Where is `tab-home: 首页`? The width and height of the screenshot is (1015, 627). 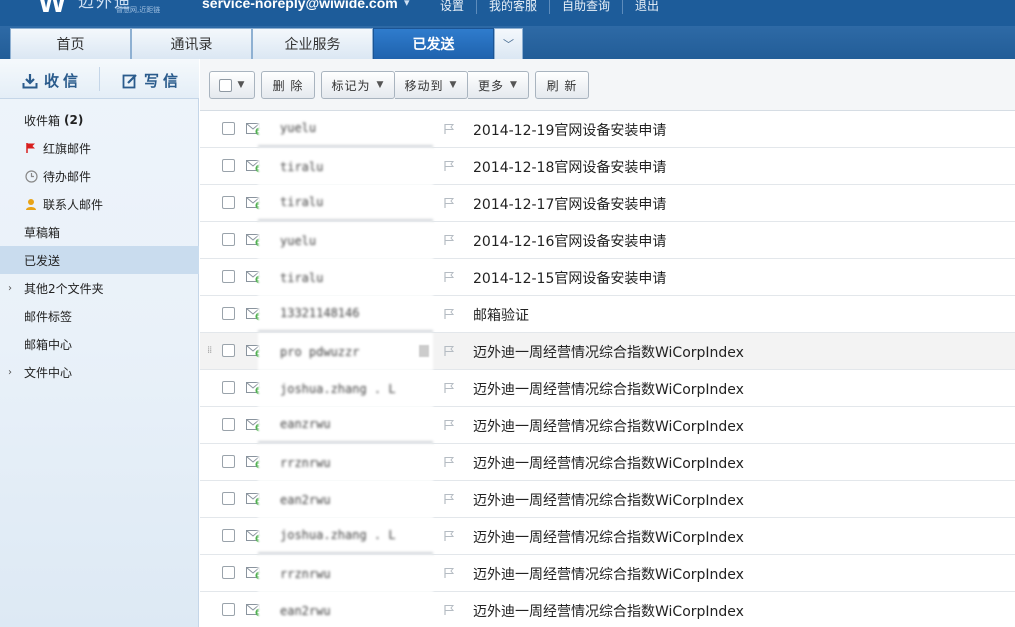
tab-home: 首页 is located at coordinates (70, 43).